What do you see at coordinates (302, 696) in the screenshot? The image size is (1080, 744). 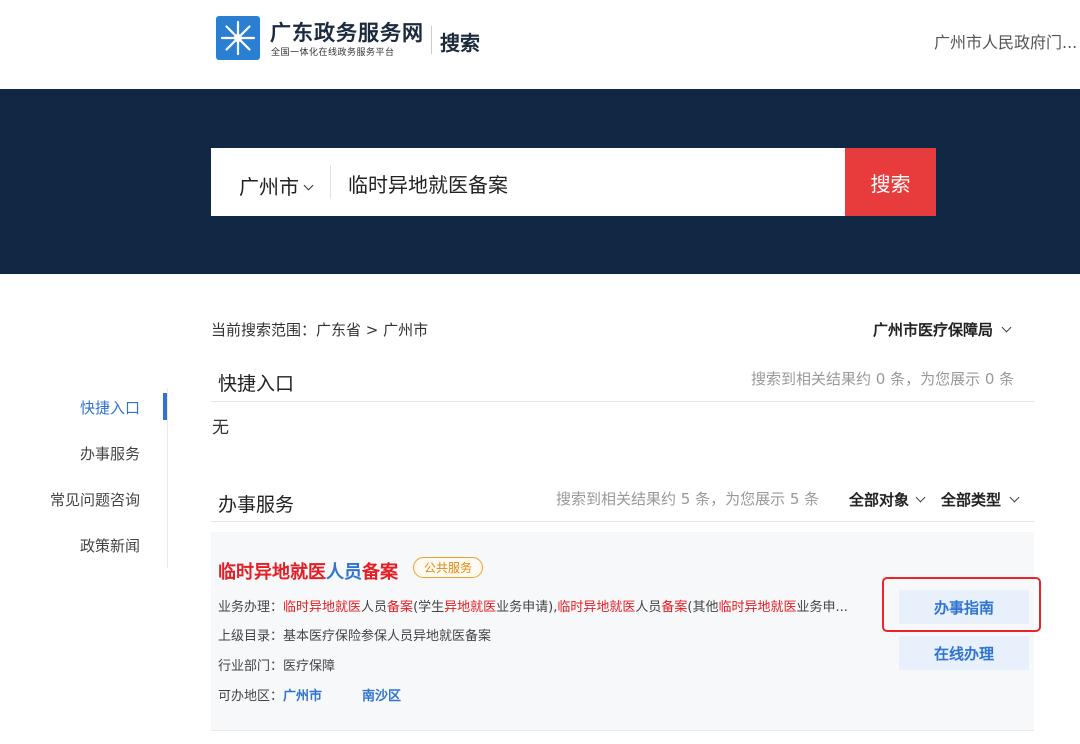 I see `area-link-city: 广州市` at bounding box center [302, 696].